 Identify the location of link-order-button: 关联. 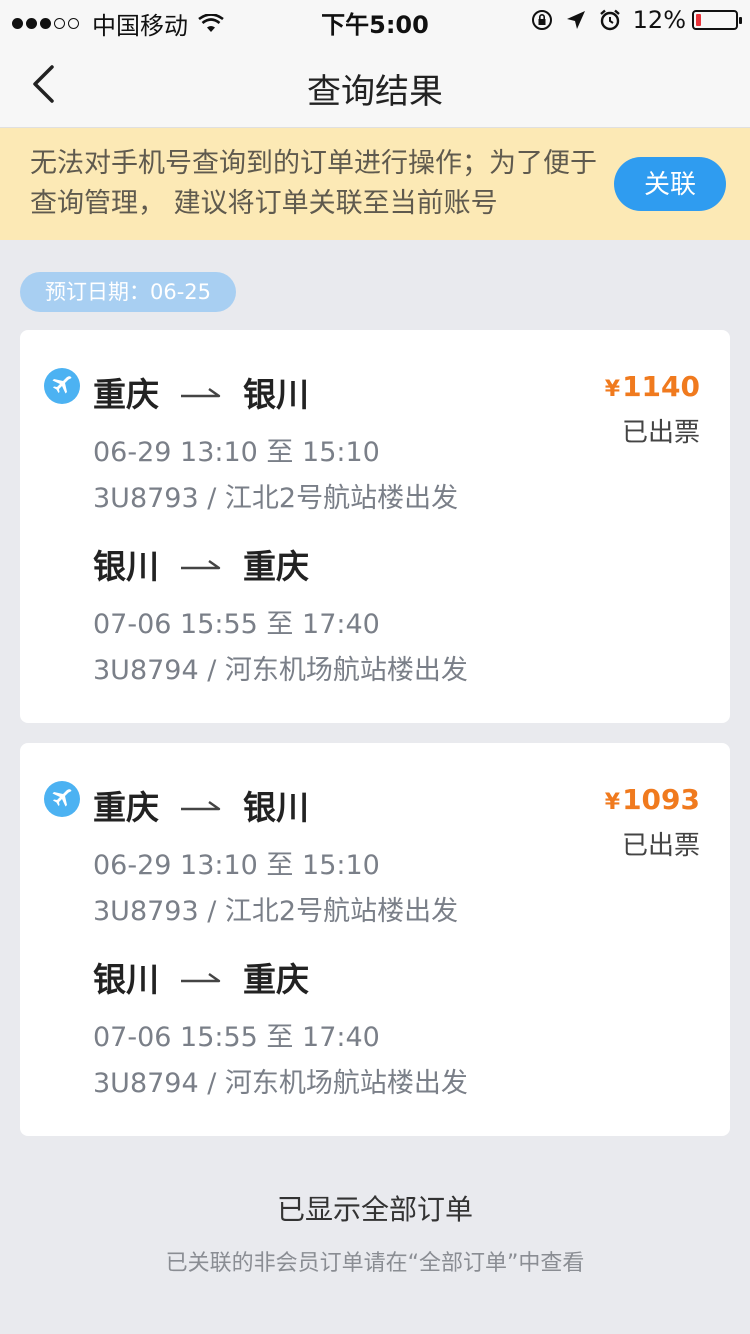
(670, 184).